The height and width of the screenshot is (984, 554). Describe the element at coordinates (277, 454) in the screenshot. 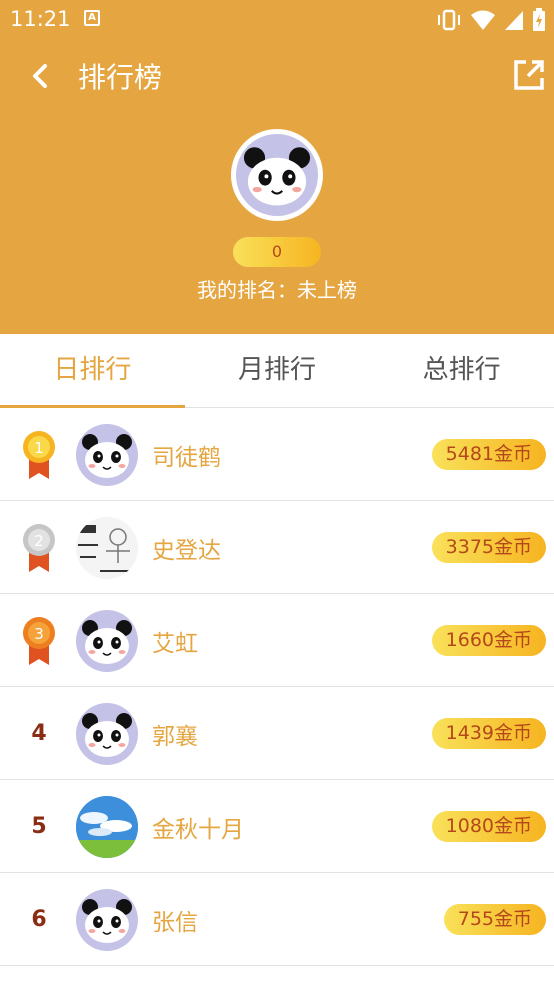

I see `ranking-row: 1 司徒鹤 5481金币` at that location.